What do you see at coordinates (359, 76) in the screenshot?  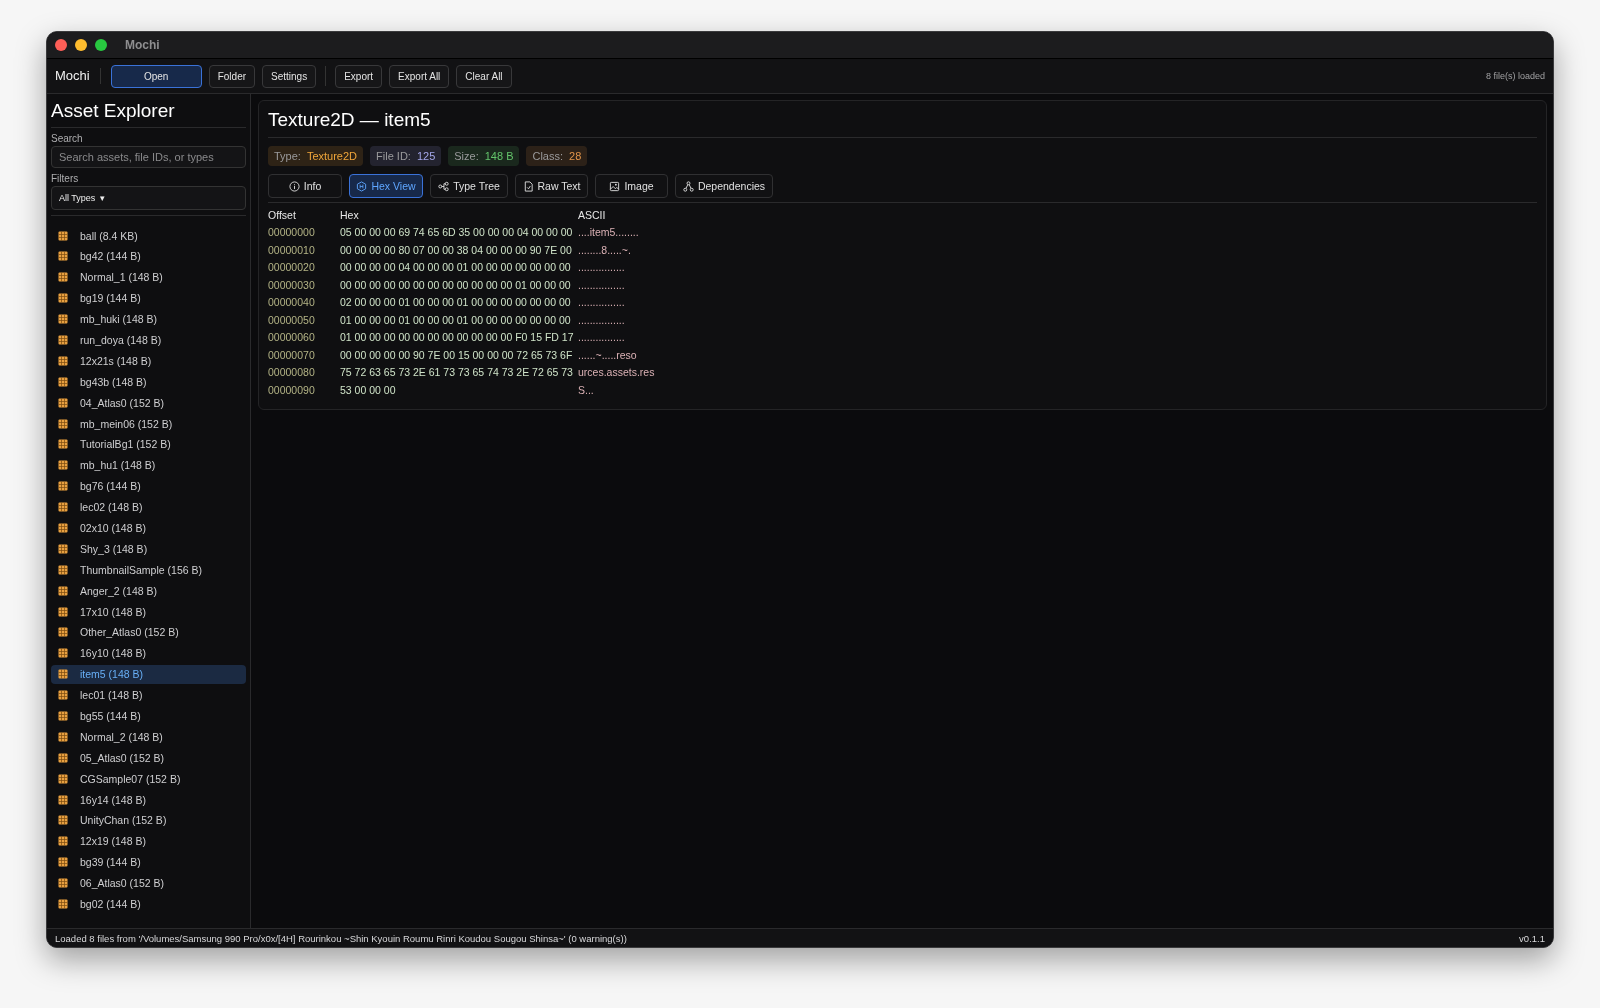 I see `toolbar-button: Export` at bounding box center [359, 76].